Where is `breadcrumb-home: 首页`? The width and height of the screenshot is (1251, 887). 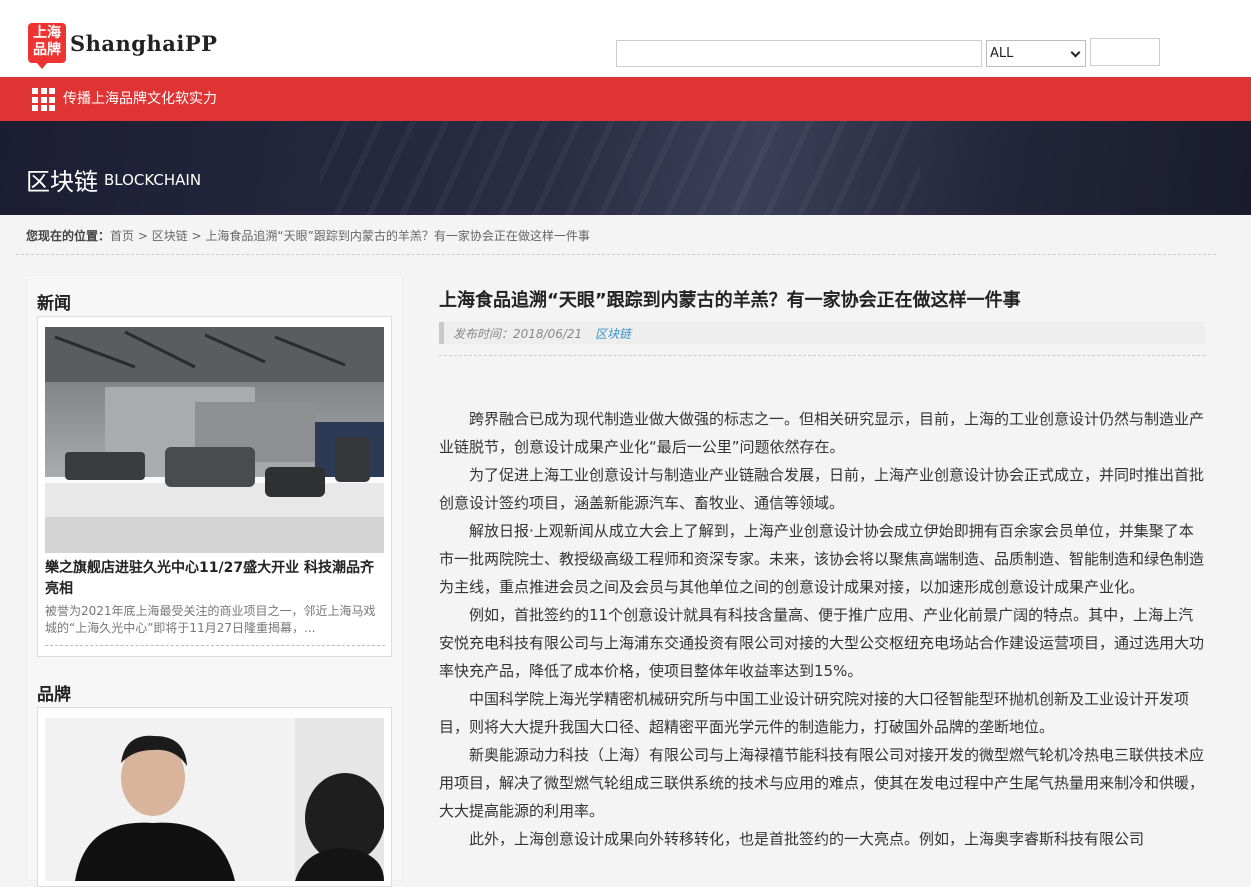
breadcrumb-home: 首页 is located at coordinates (122, 236).